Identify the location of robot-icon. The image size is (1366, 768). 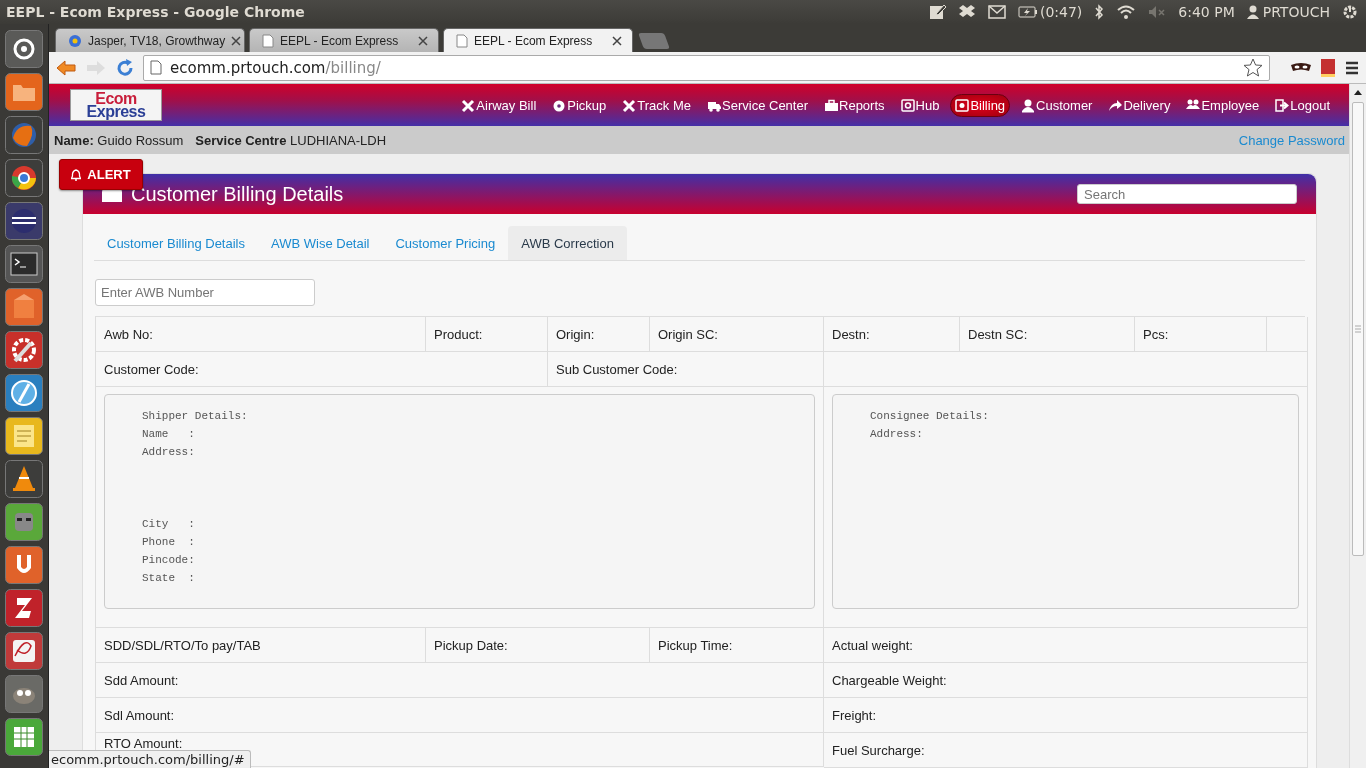
(24, 522).